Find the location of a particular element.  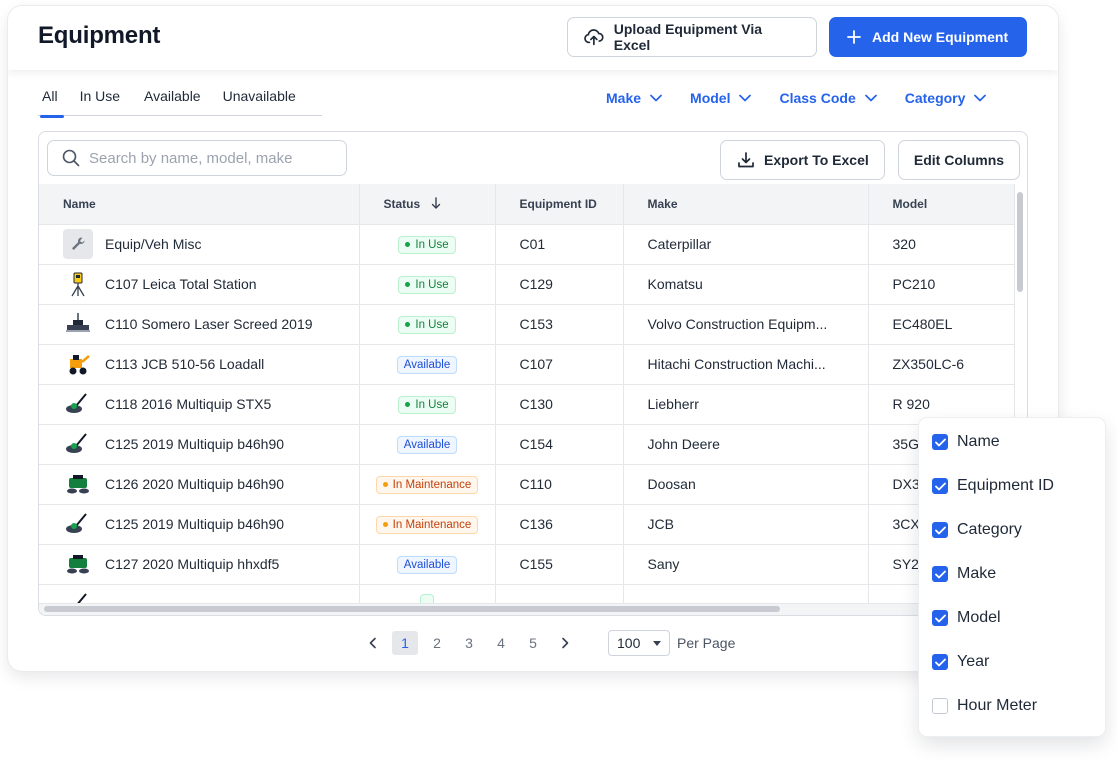

page-button-3: 3 is located at coordinates (469, 643).